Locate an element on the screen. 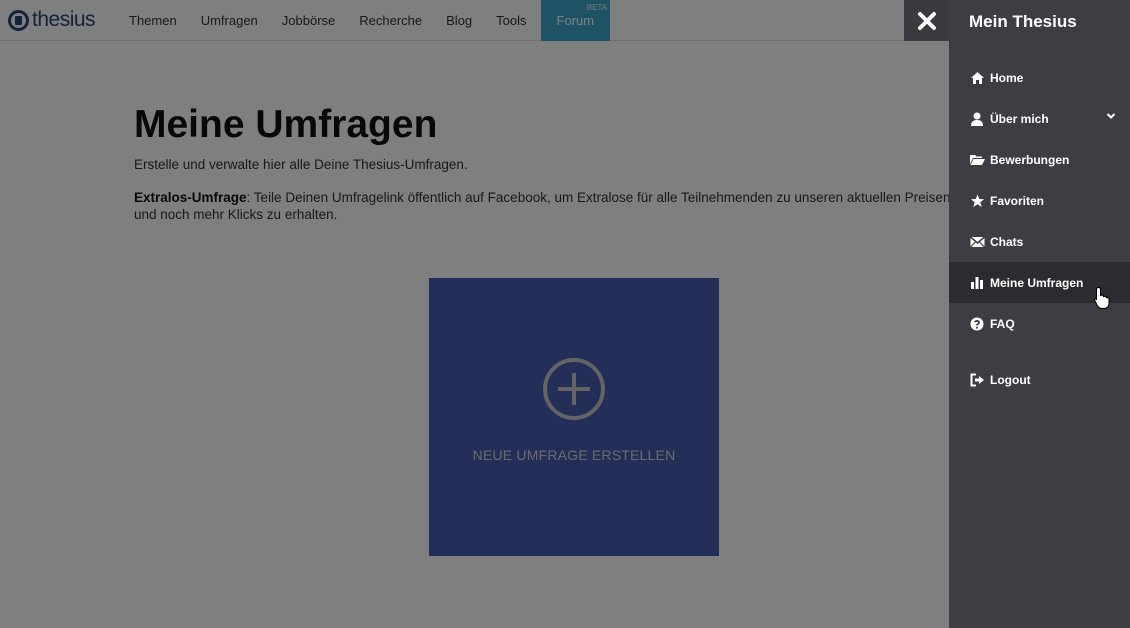 The image size is (1130, 628). question-circle-icon is located at coordinates (977, 324).